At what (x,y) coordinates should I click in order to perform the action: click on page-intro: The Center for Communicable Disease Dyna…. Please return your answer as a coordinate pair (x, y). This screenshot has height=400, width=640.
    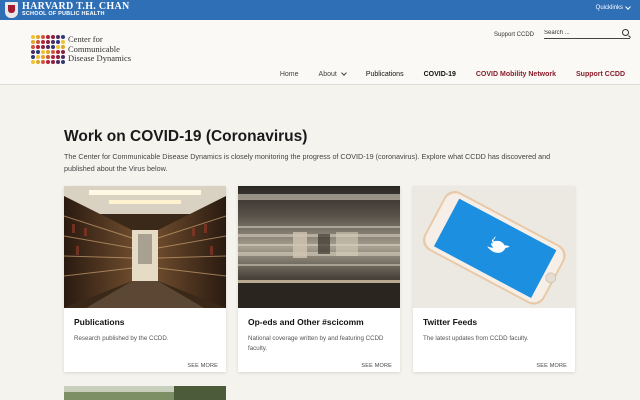
    Looking at the image, I should click on (307, 162).